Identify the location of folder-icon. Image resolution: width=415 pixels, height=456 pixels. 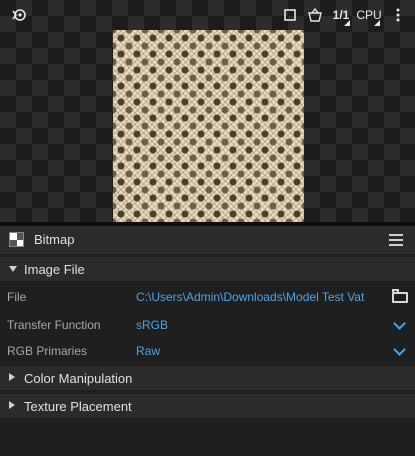
(400, 296).